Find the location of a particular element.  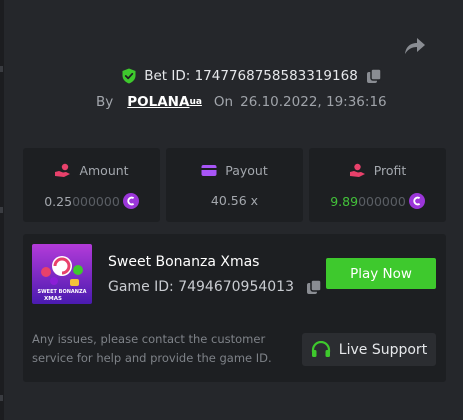

game-id: Game ID: 7494670954013 is located at coordinates (201, 287).